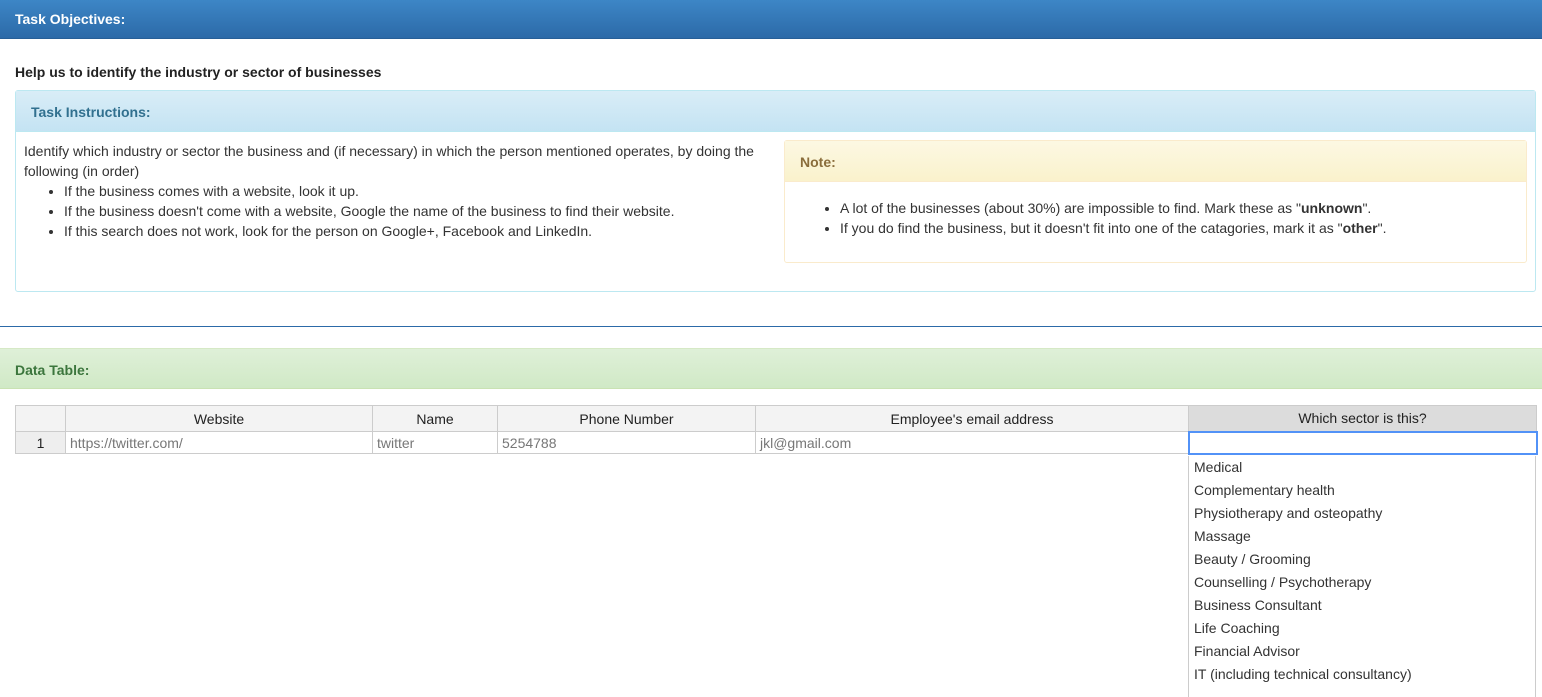 The width and height of the screenshot is (1542, 697). What do you see at coordinates (1155, 161) in the screenshot?
I see `note-heading: Note:` at bounding box center [1155, 161].